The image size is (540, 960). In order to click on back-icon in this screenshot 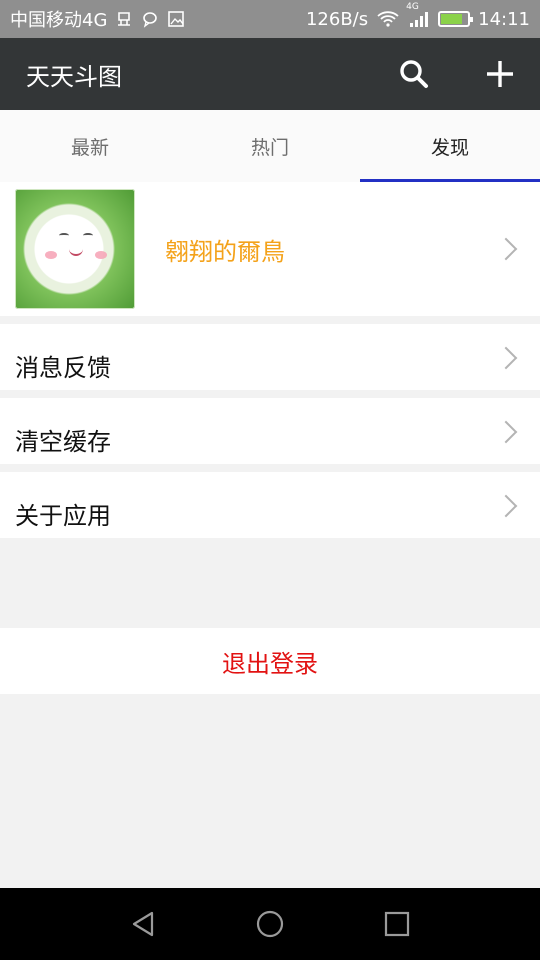, I will do `click(143, 924)`.